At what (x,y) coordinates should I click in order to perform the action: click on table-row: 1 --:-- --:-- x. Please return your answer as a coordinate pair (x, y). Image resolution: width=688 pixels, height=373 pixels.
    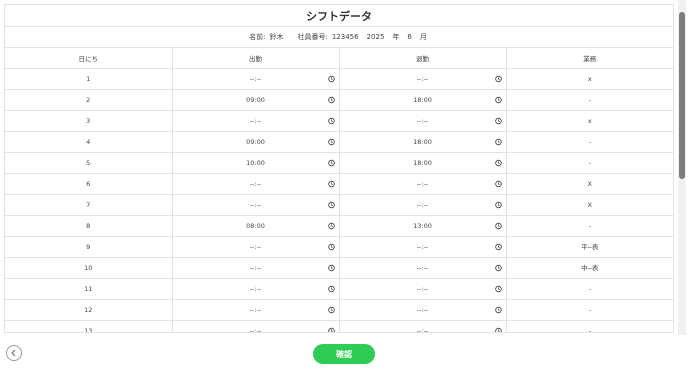
    Looking at the image, I should click on (339, 79).